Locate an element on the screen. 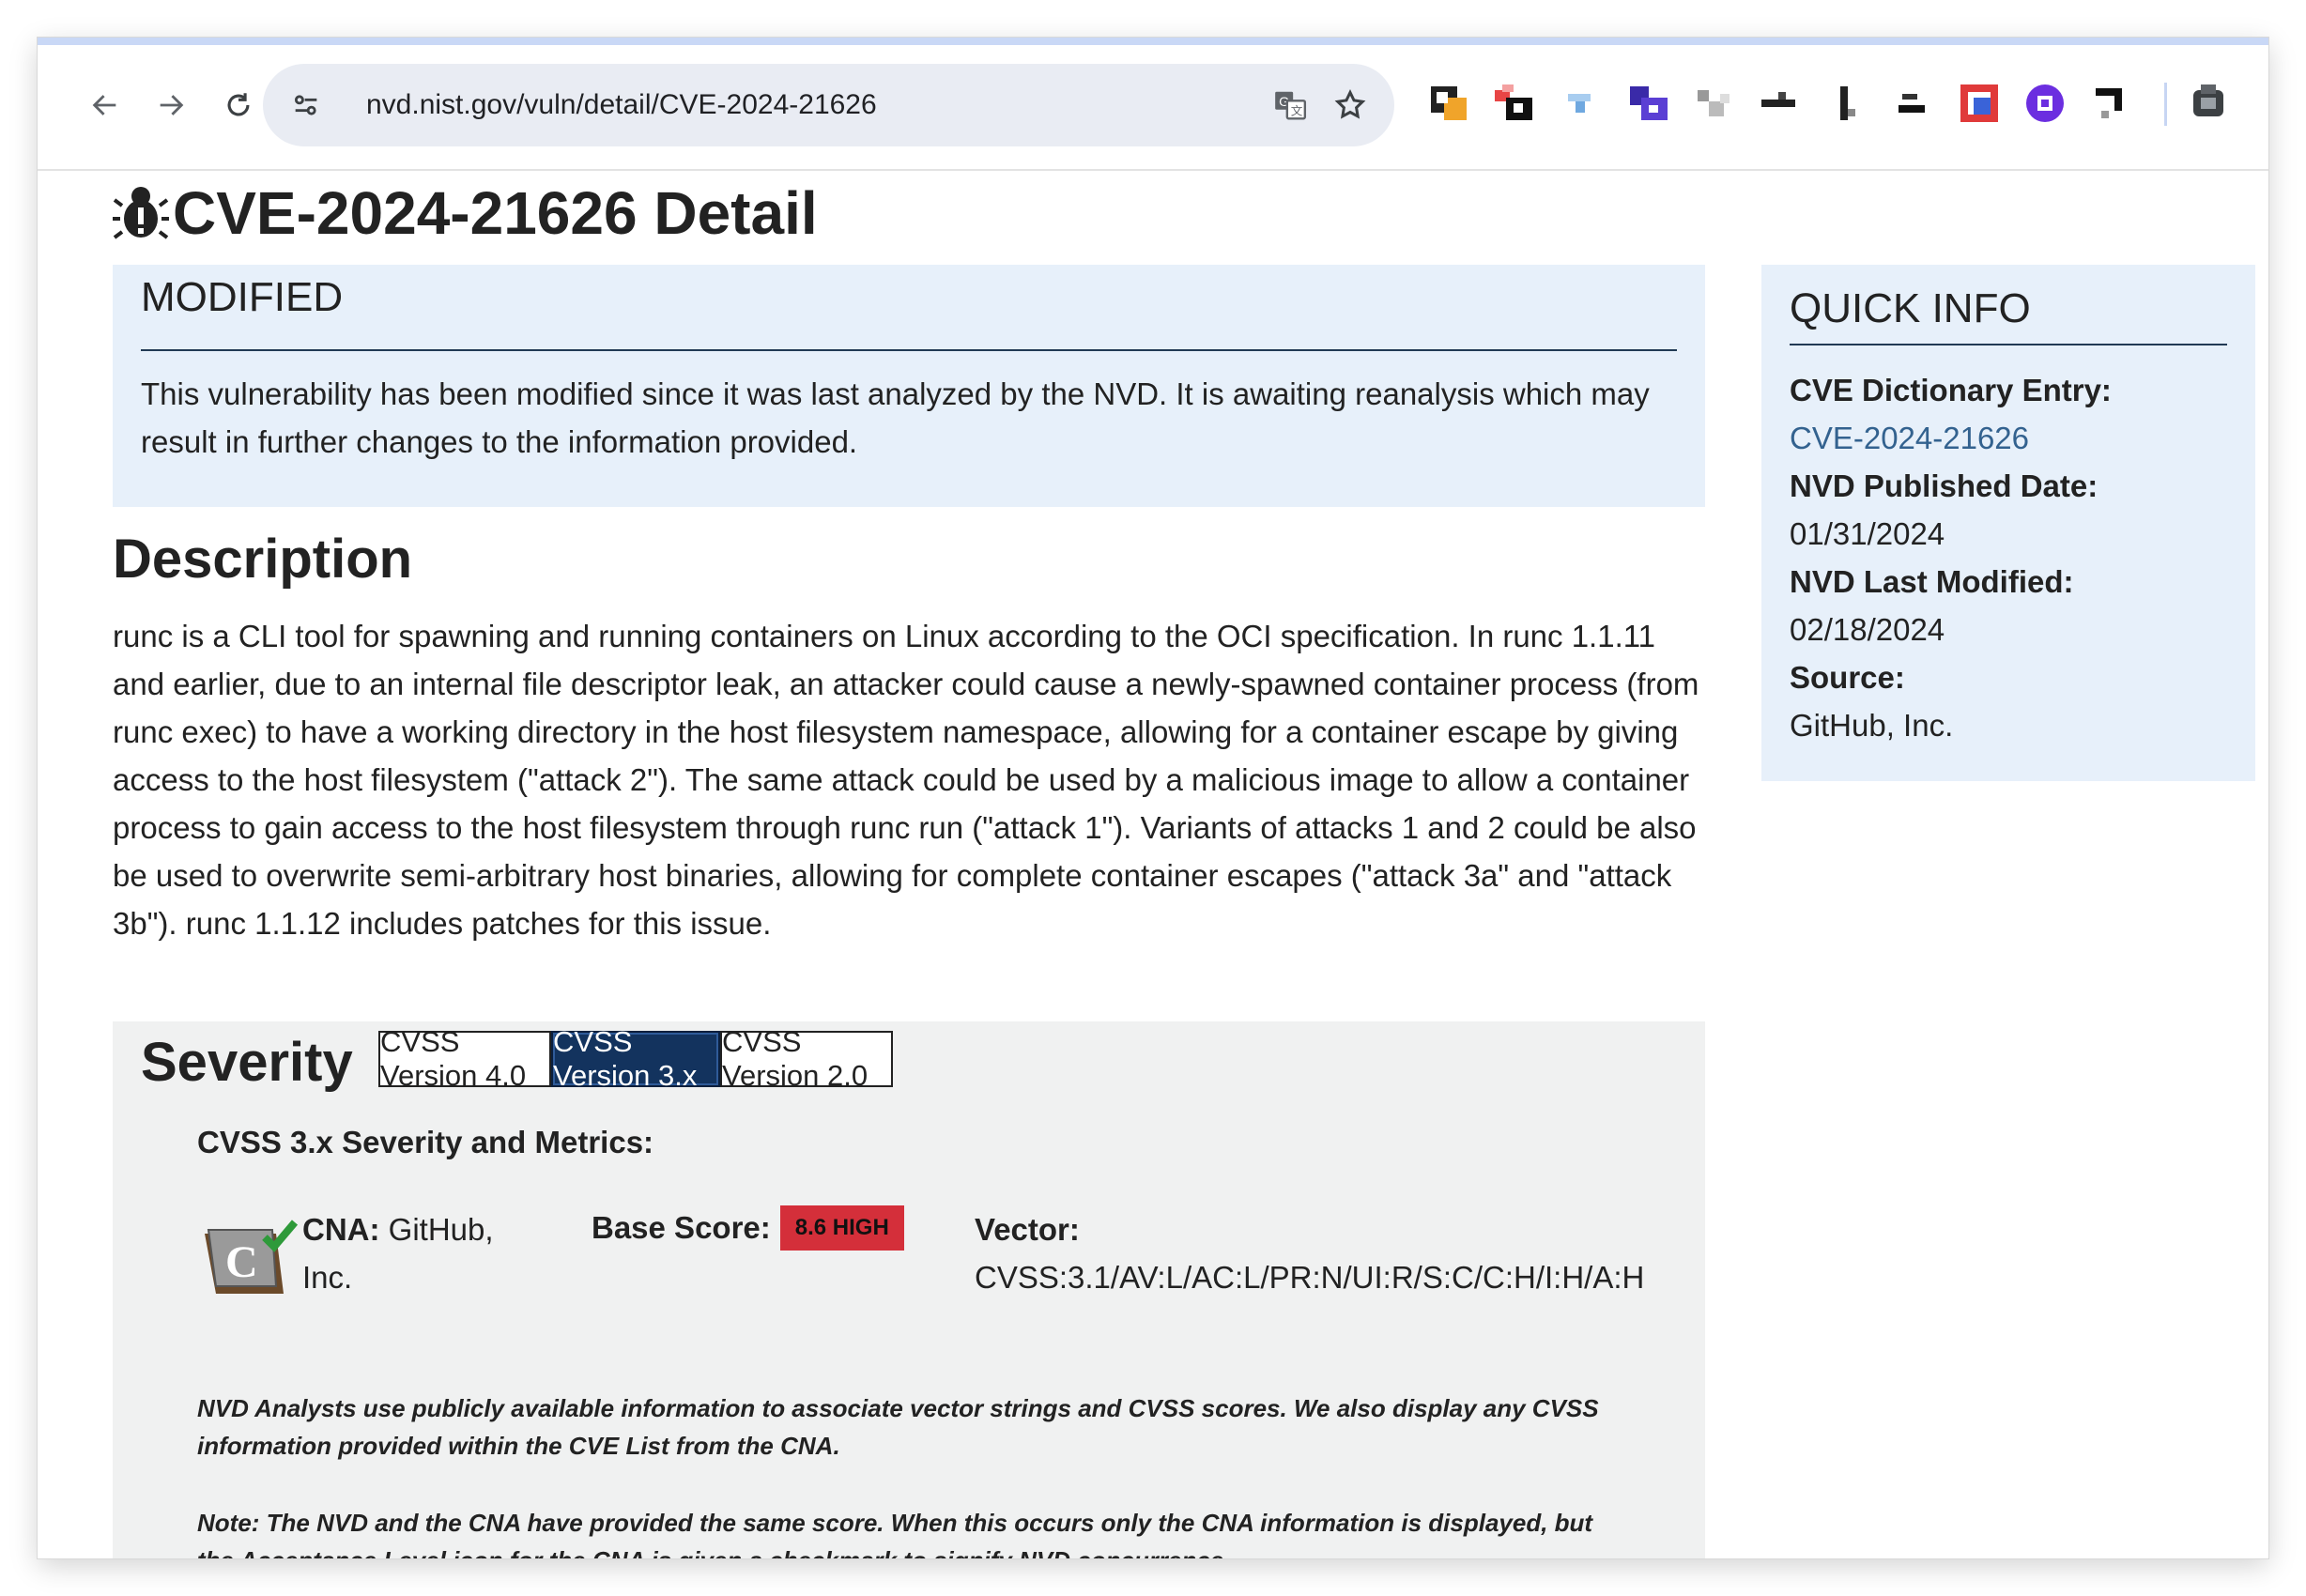 The image size is (2306, 1596). cna-label: CNA: is located at coordinates (341, 1230).